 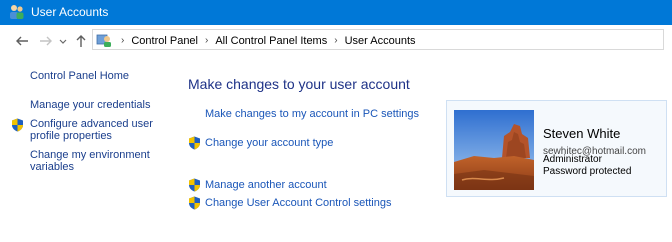 What do you see at coordinates (17, 12) in the screenshot?
I see `users-icon` at bounding box center [17, 12].